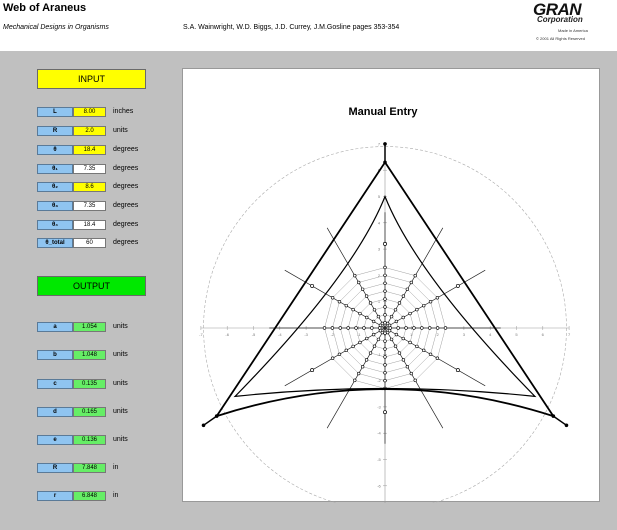 Image resolution: width=617 pixels, height=530 pixels. What do you see at coordinates (126, 242) in the screenshot?
I see `unit-label: degrees` at bounding box center [126, 242].